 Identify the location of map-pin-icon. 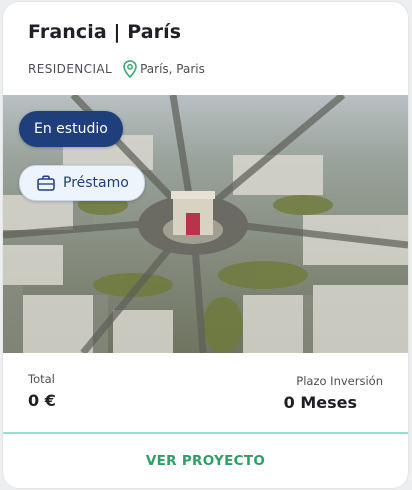
(130, 69).